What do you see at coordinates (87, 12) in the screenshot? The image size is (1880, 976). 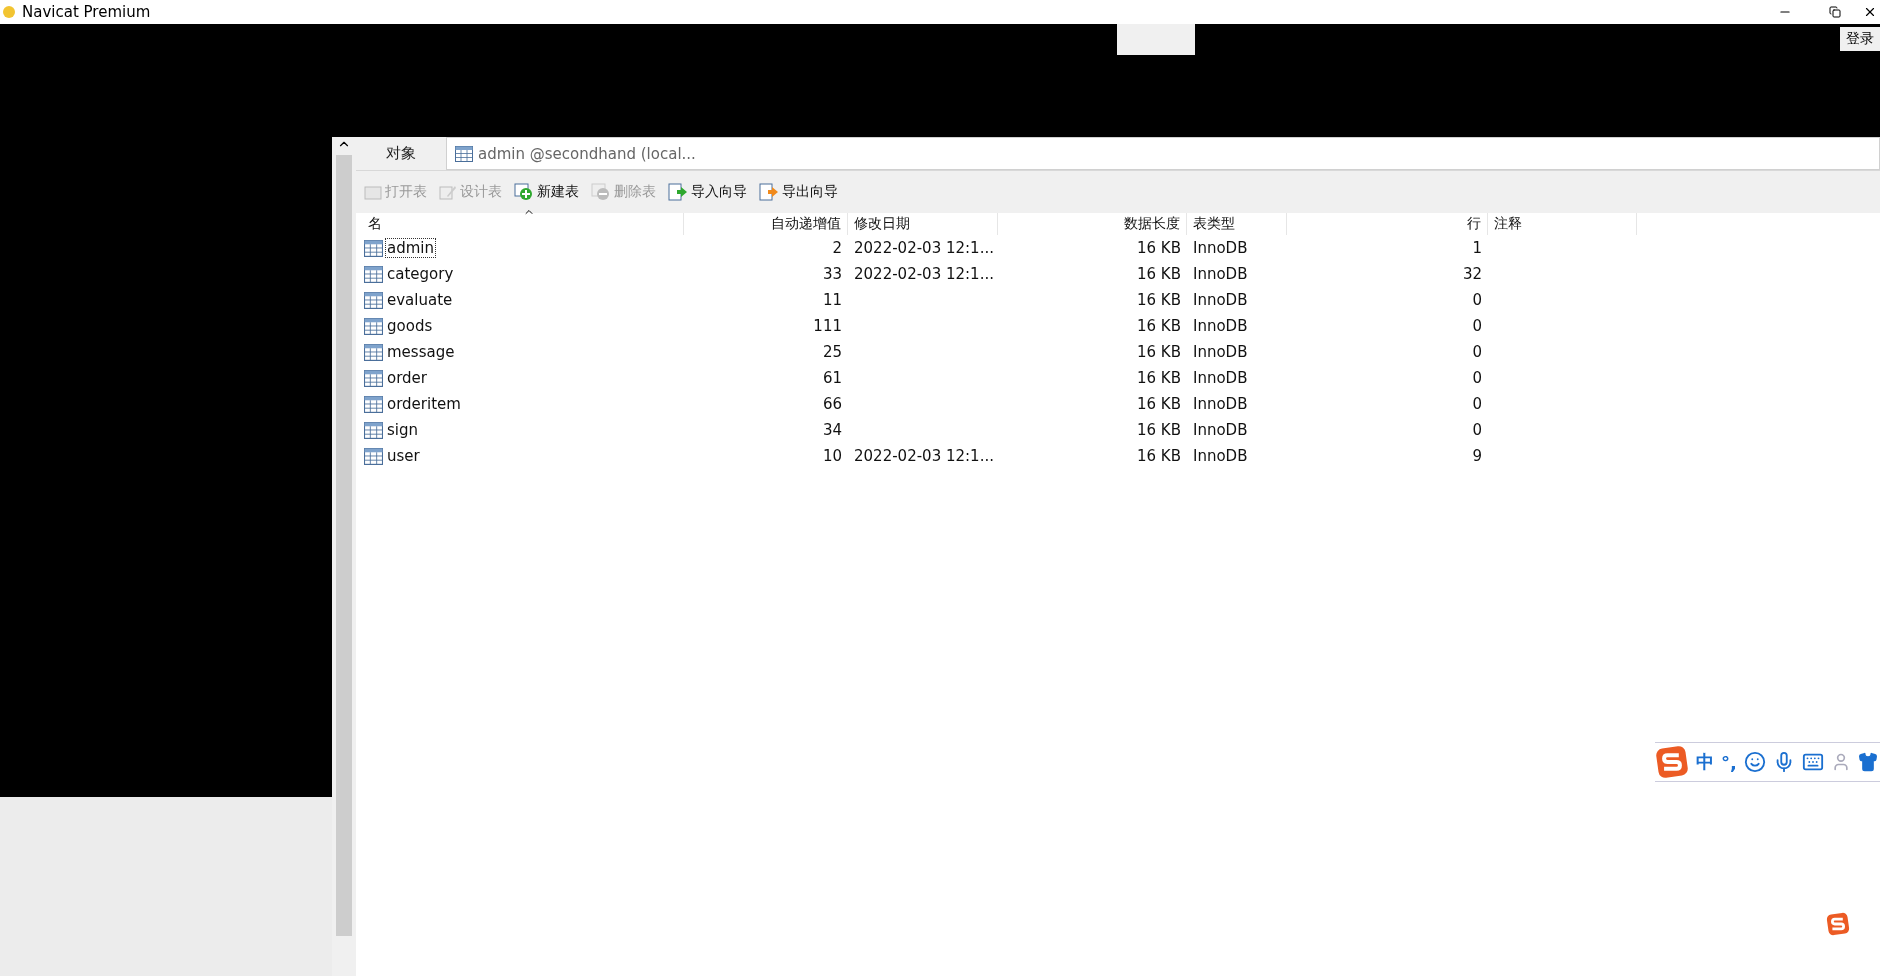 I see `window-title: Navicat Premium` at bounding box center [87, 12].